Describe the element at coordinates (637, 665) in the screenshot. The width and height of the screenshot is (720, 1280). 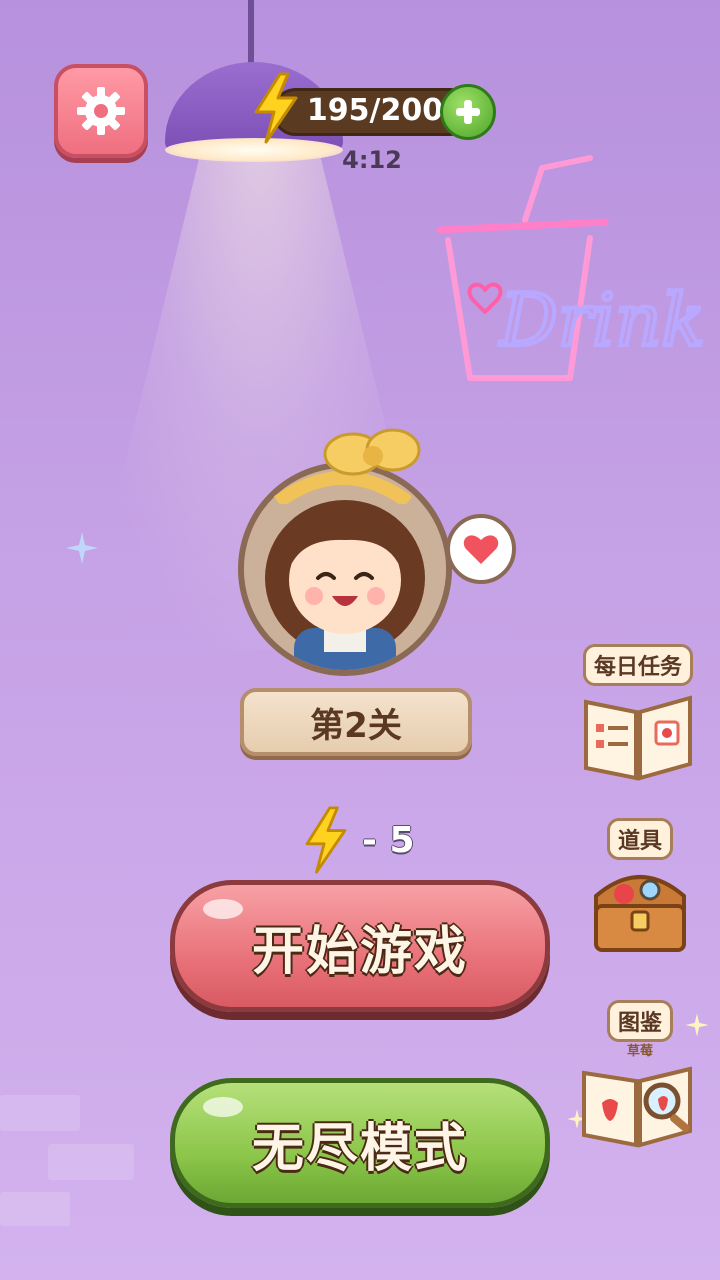
I see `daily-tasks-label: 每日任务` at that location.